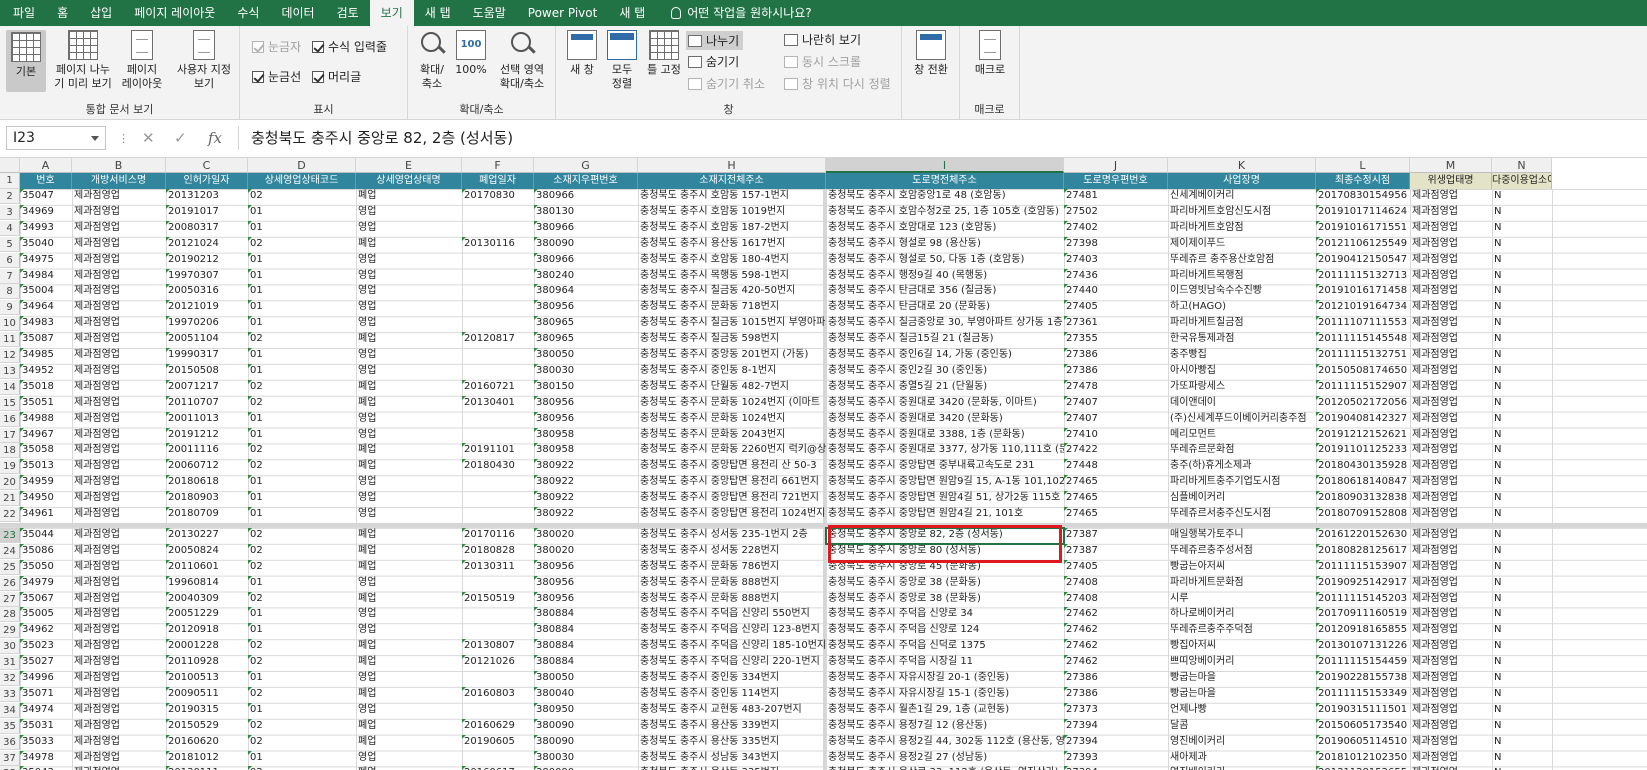 This screenshot has height=770, width=1647. Describe the element at coordinates (46, 514) in the screenshot. I see `table-cell: 34961` at that location.